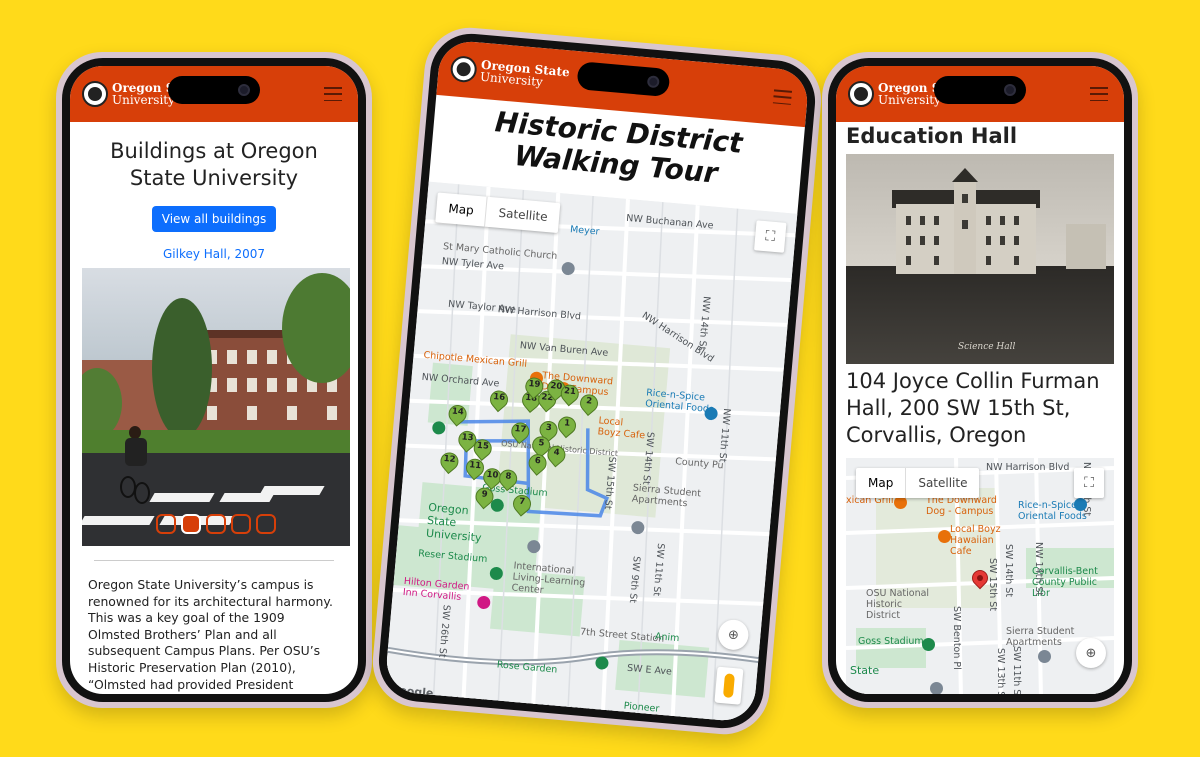 This screenshot has height=757, width=1200. I want to click on map-type-control: Map Satellite, so click(918, 483).